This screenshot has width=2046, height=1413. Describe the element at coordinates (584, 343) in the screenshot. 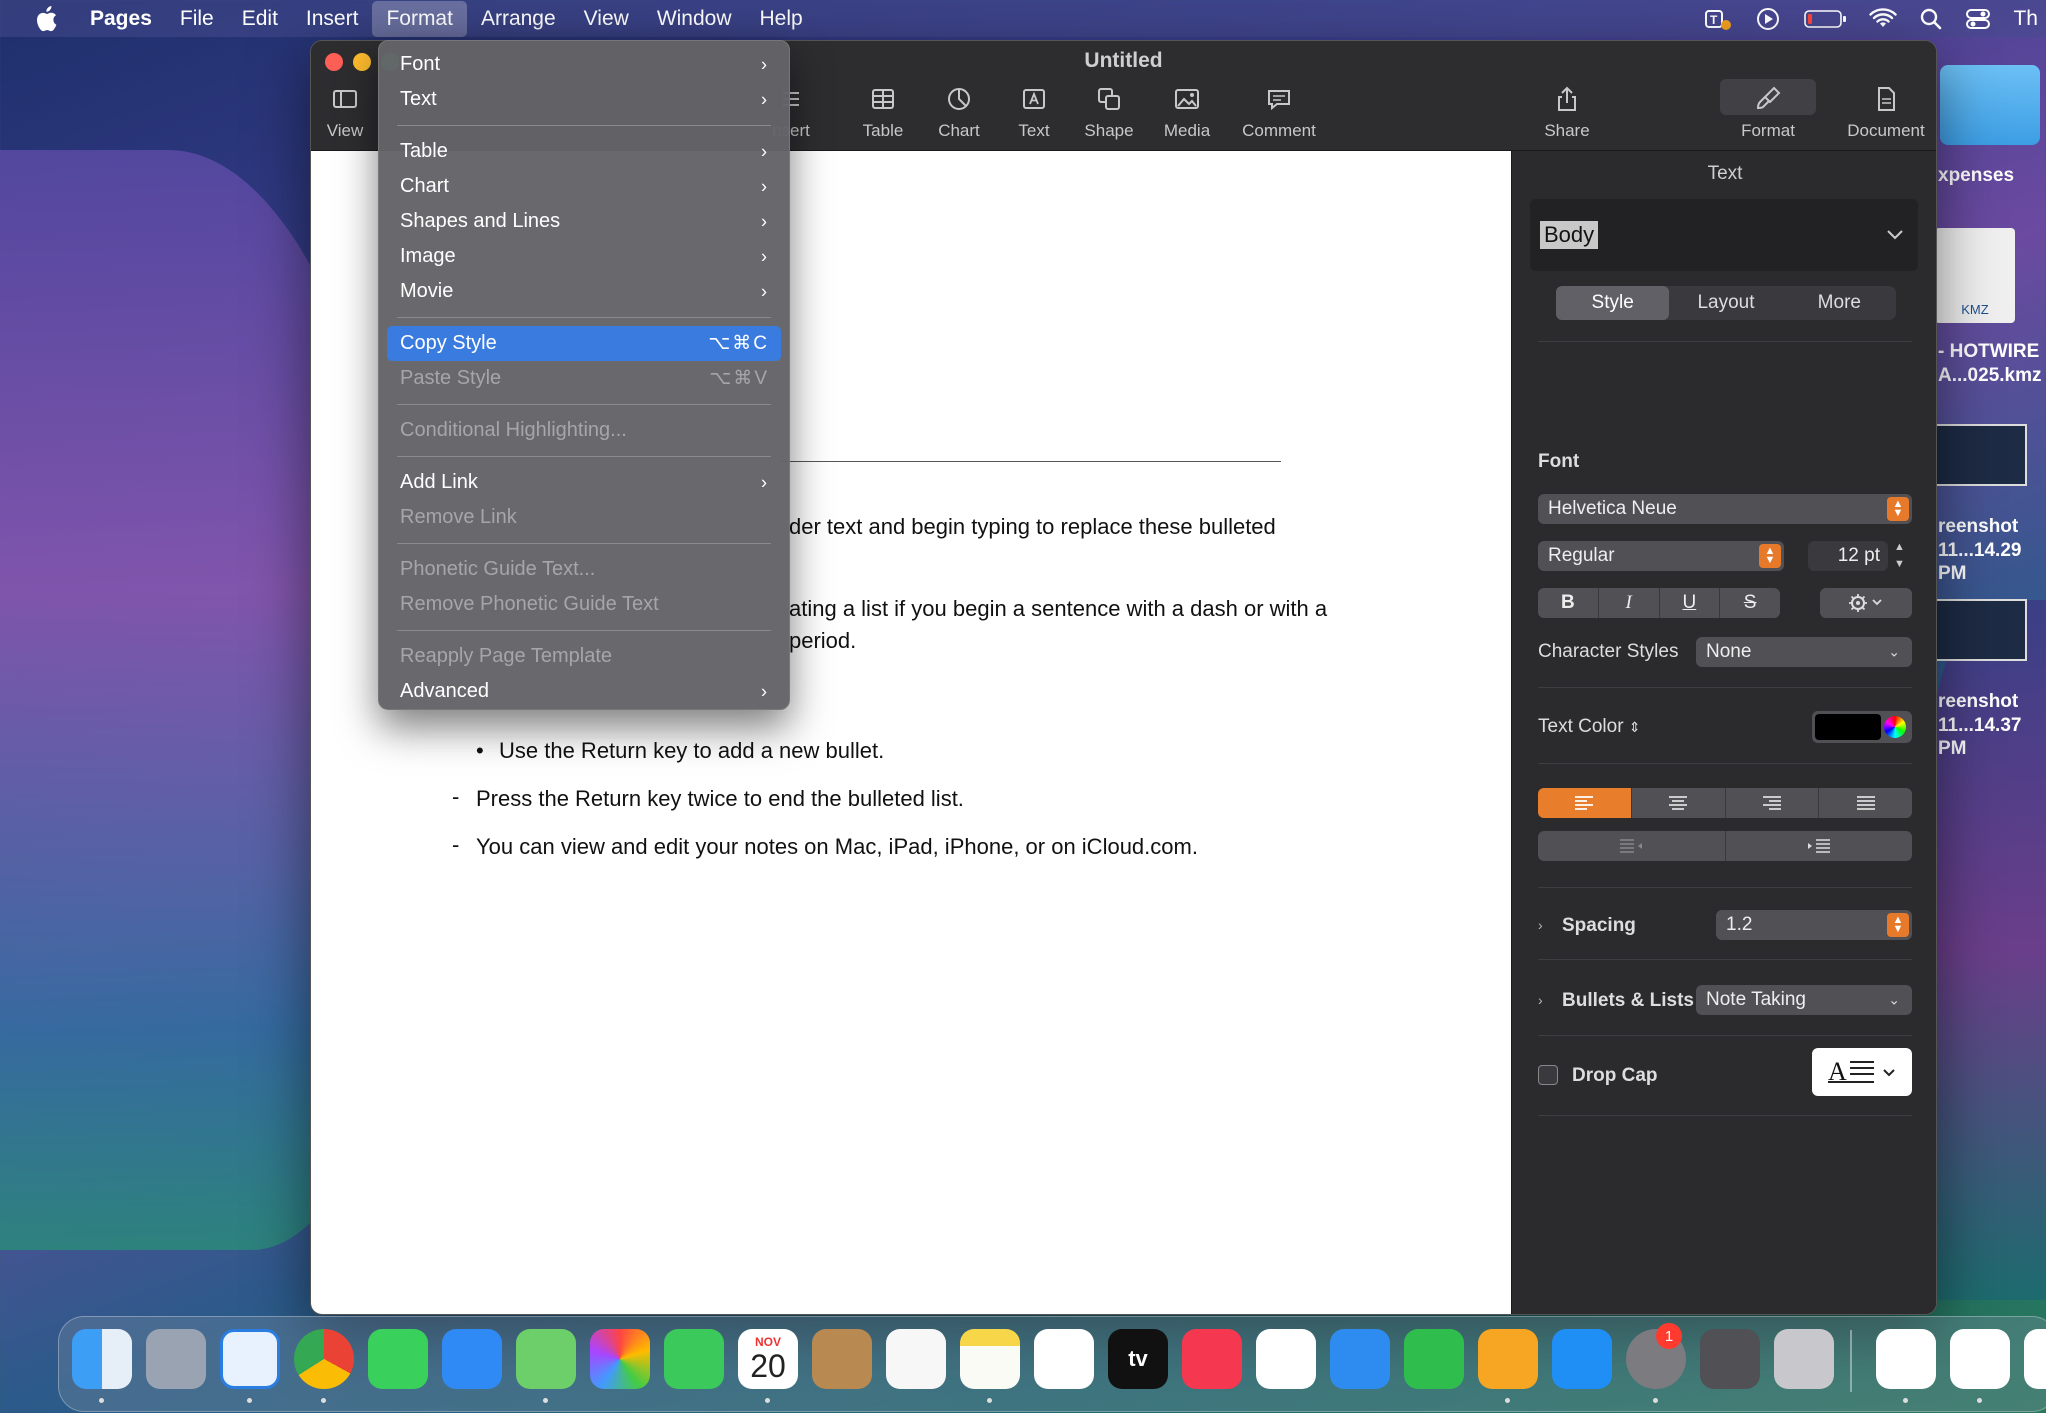

I see `format-menu-copy-style: Copy Style ⌥⌘C` at that location.